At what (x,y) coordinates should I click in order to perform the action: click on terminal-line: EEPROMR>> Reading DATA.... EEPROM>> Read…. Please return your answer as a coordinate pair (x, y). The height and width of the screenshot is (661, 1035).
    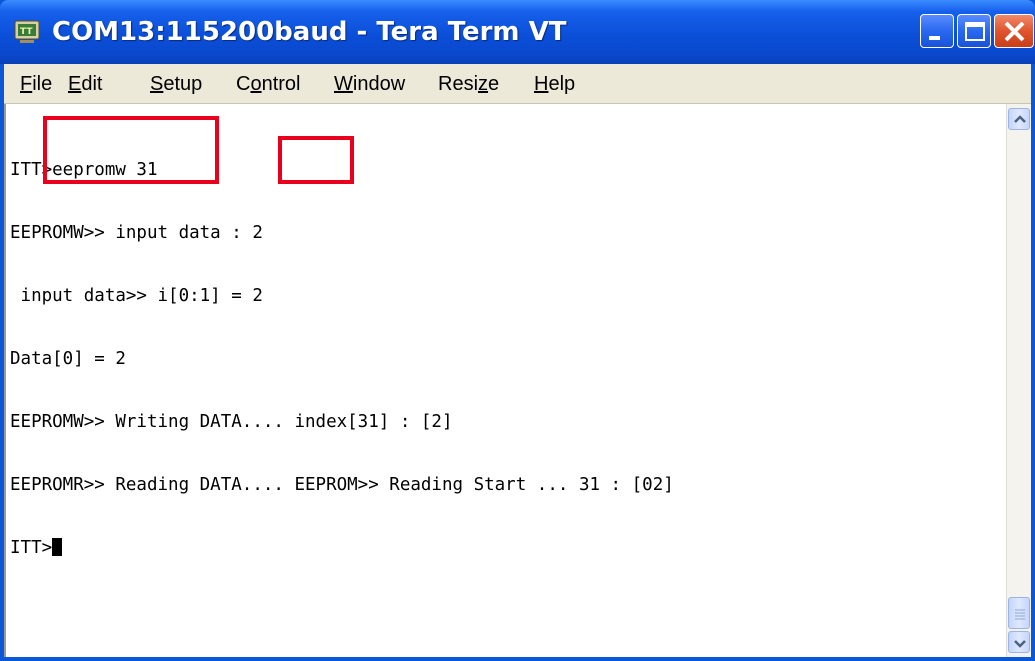
    Looking at the image, I should click on (342, 485).